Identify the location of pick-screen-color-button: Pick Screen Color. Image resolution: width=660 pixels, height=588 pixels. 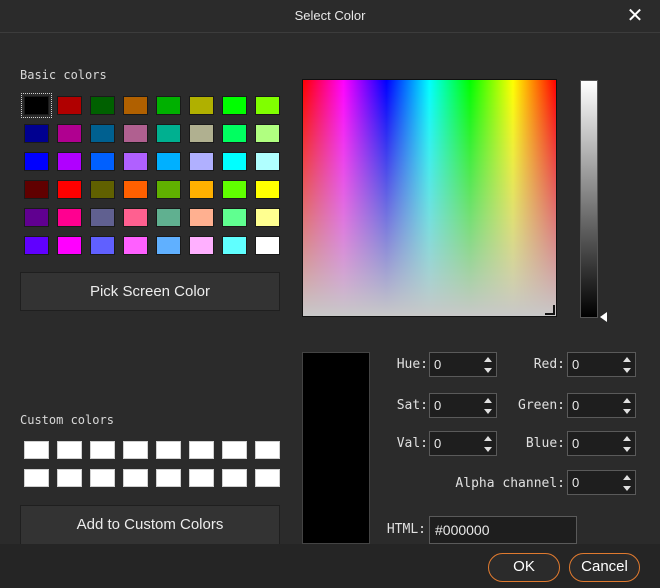
(150, 291).